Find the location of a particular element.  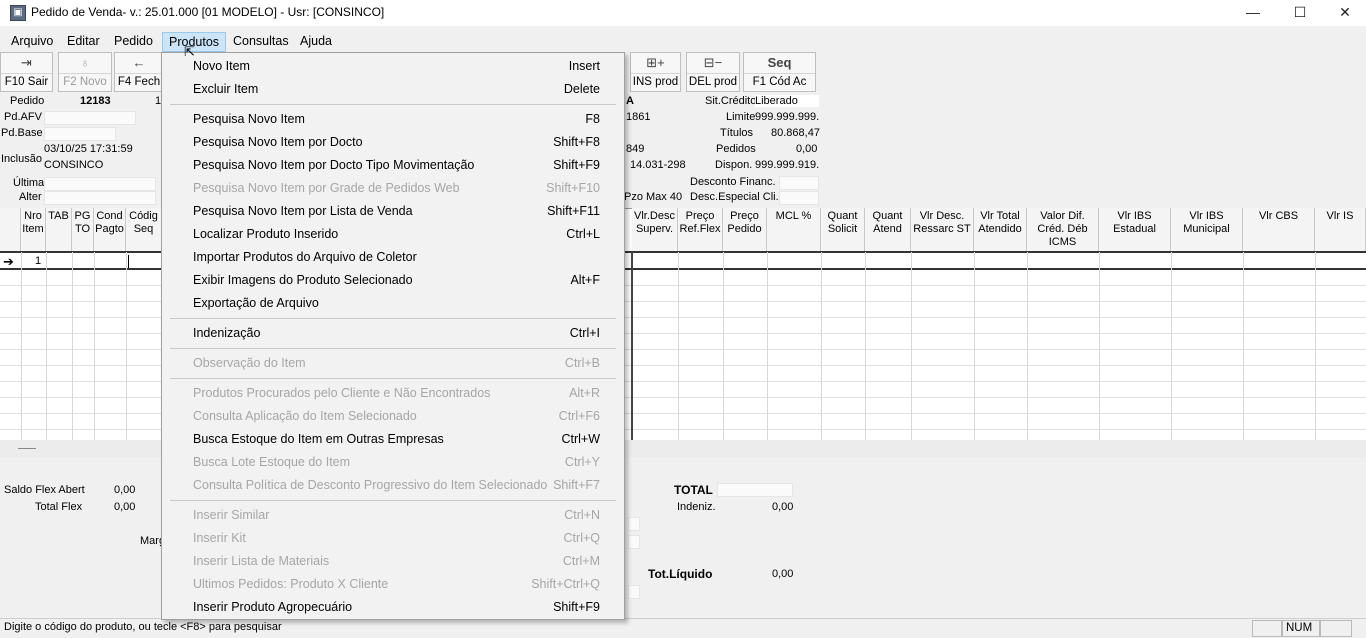

desconto-financ-field is located at coordinates (799, 183).